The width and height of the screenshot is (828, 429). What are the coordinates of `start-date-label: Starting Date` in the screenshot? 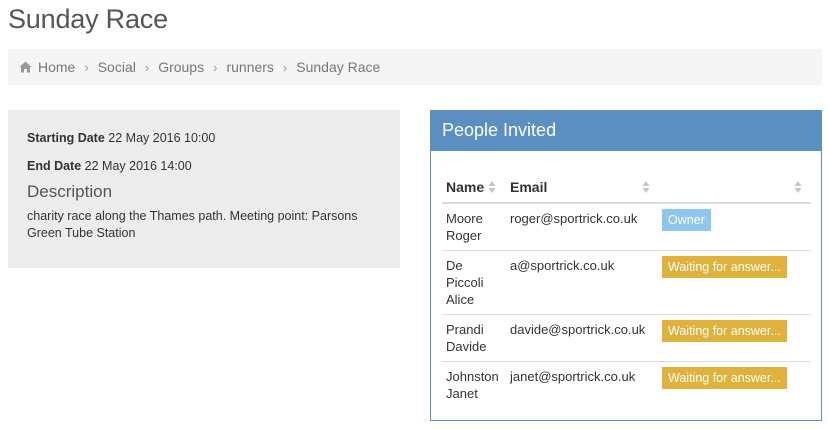 It's located at (66, 138).